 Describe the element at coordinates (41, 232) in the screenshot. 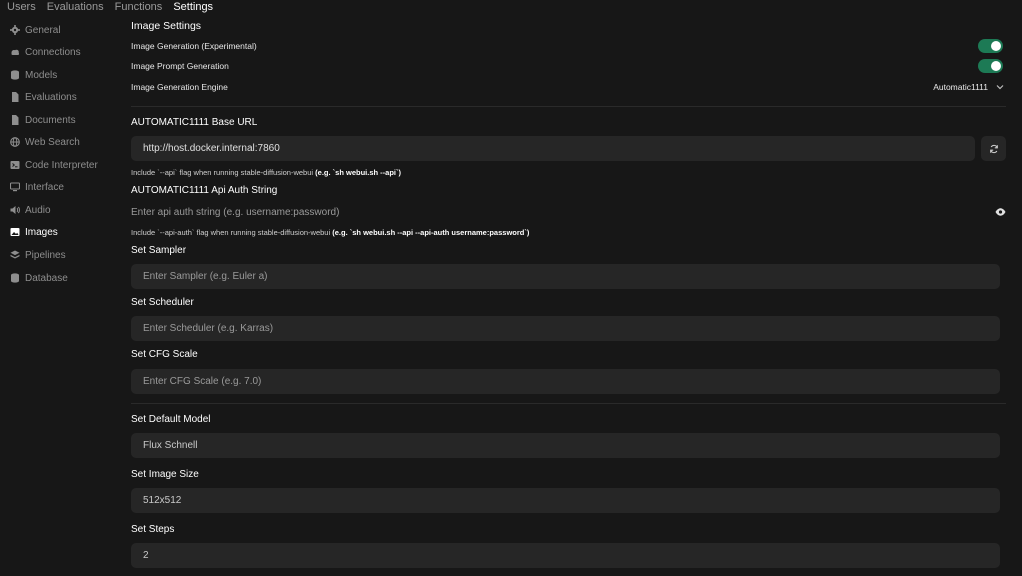

I see `sidebar-item-label: Images` at that location.